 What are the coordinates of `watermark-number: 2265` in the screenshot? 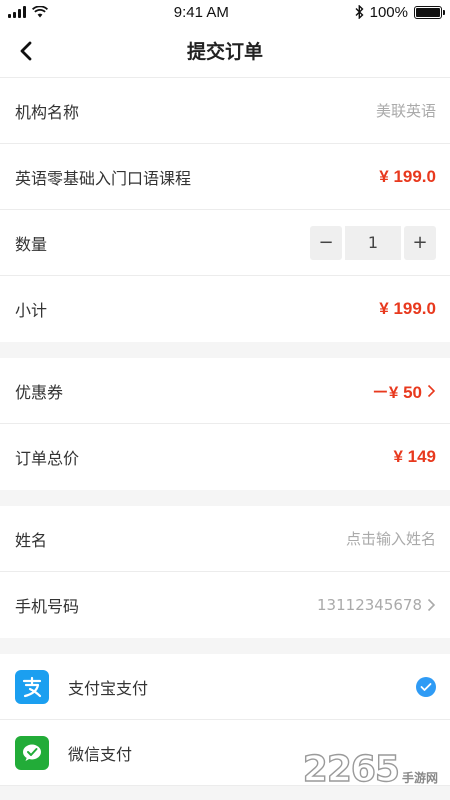 It's located at (351, 769).